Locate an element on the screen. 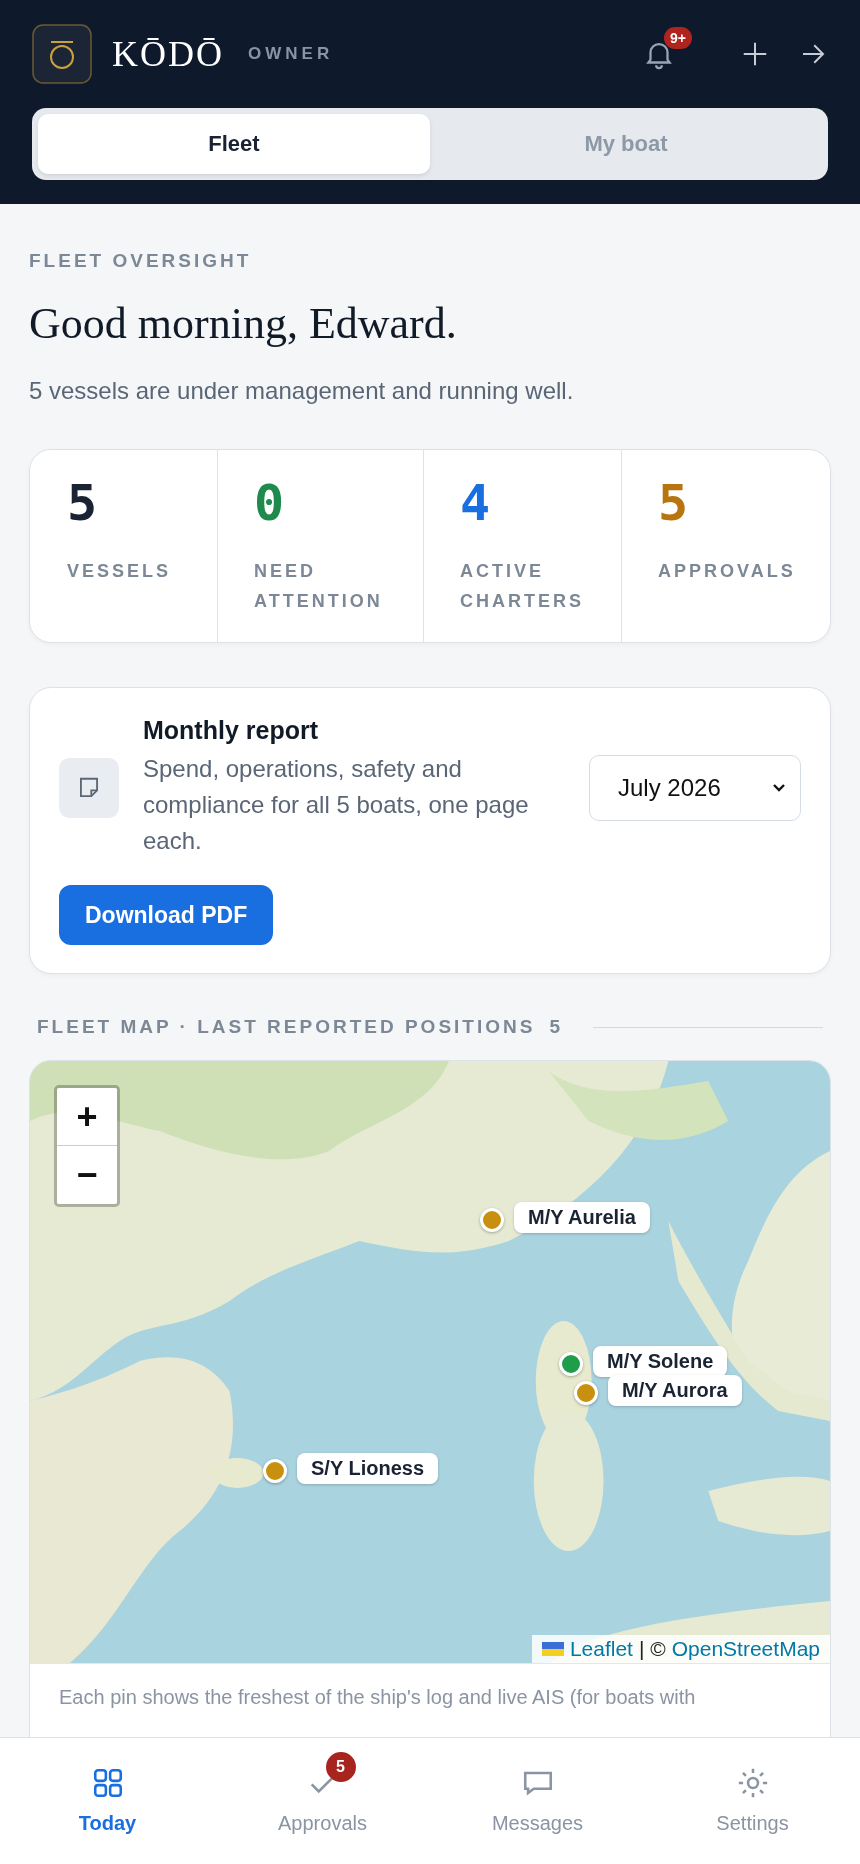  summary-text: 5 vessels are under management and running well. is located at coordinates (302, 391).